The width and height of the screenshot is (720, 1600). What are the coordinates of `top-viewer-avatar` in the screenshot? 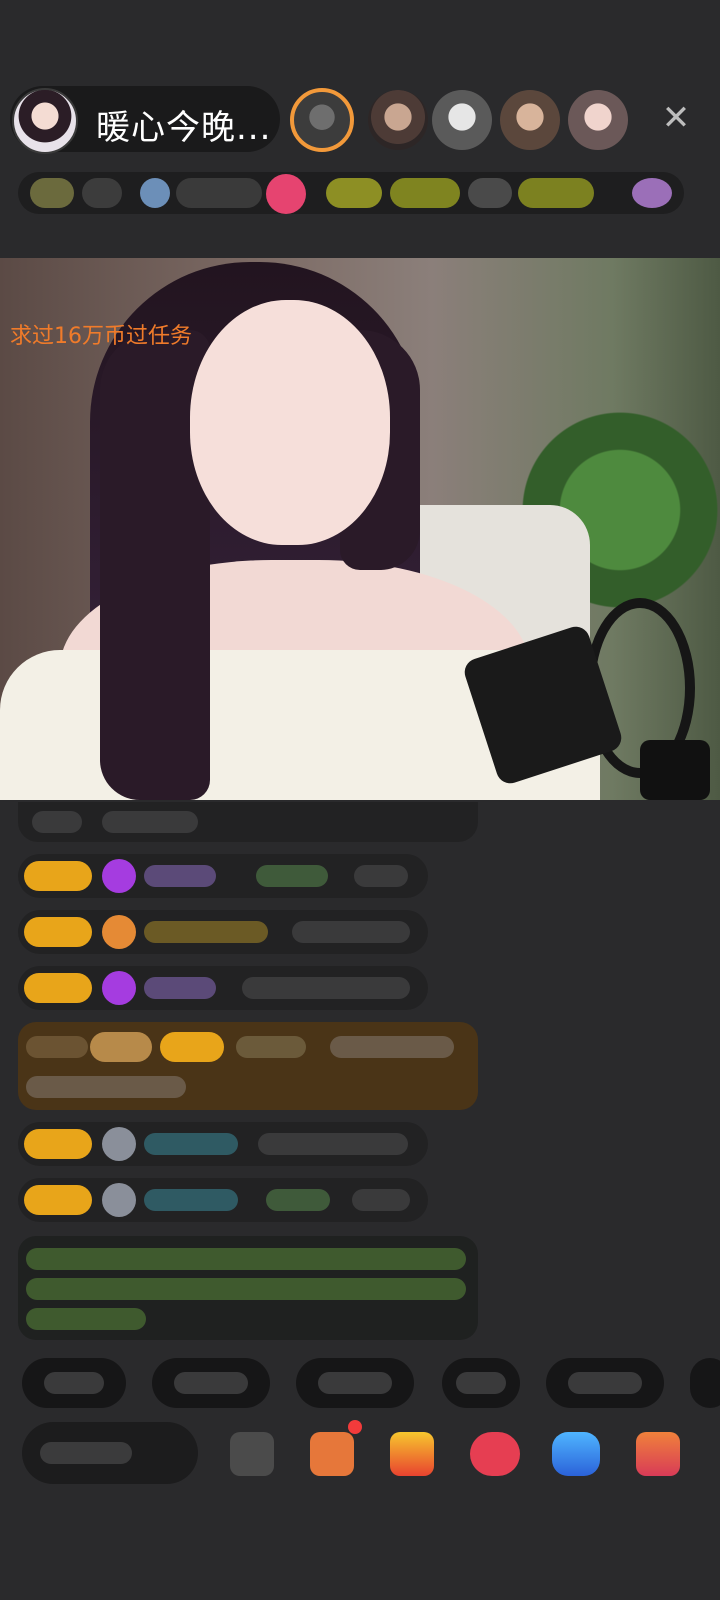 It's located at (322, 120).